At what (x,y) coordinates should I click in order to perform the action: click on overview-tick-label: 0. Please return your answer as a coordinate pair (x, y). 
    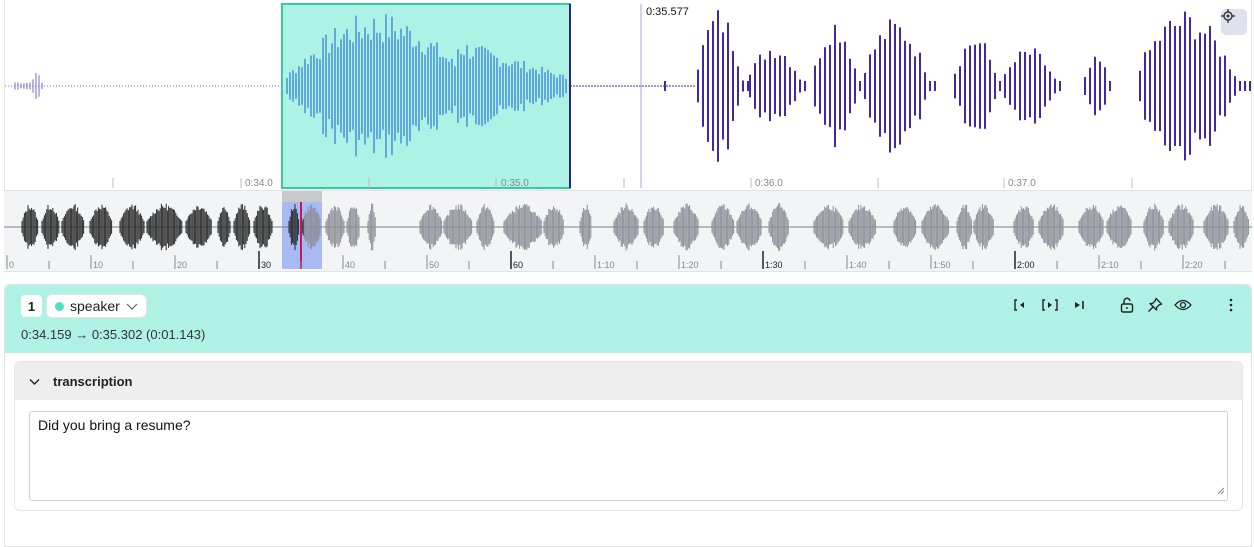
    Looking at the image, I should click on (11, 265).